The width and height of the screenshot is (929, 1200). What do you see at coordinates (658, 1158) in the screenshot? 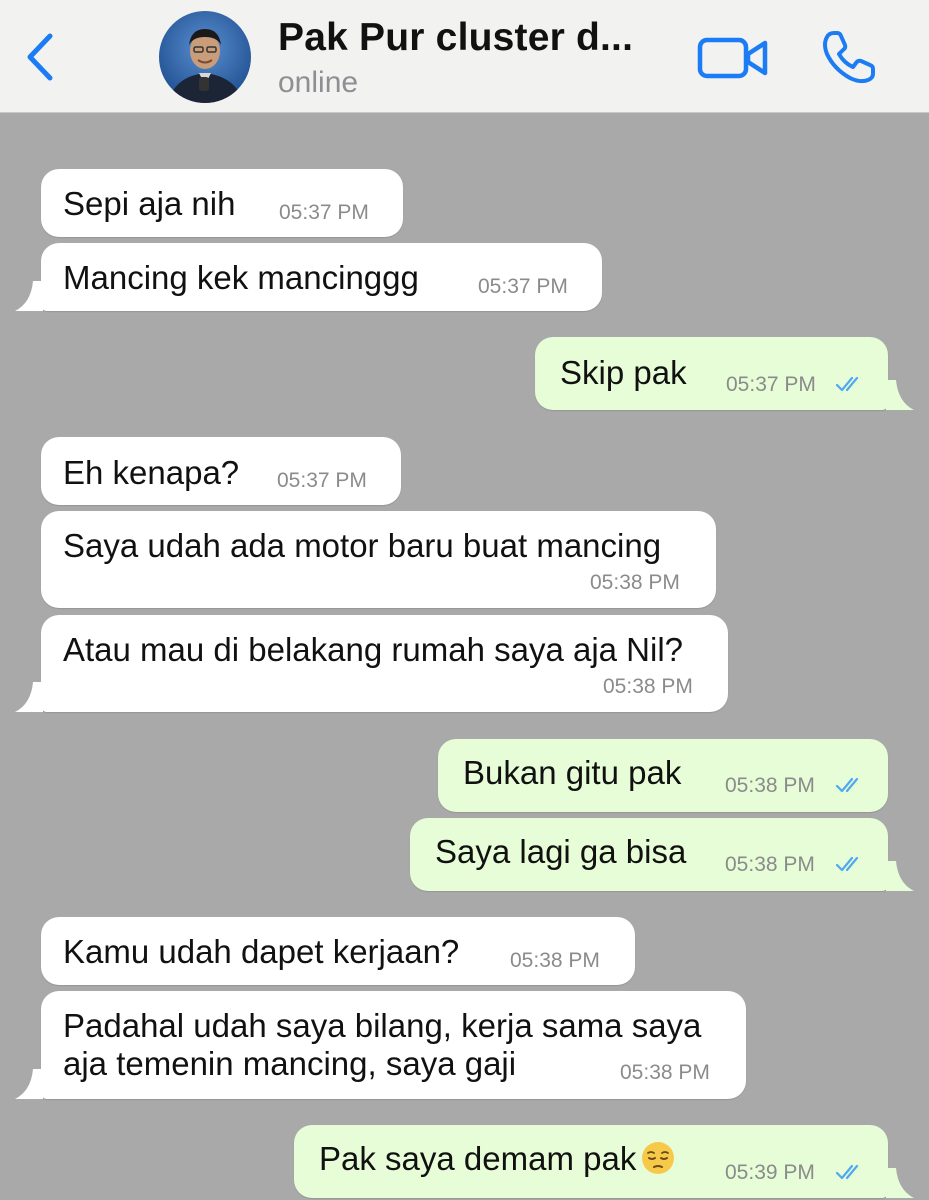
I see `pensive-face-emoji` at bounding box center [658, 1158].